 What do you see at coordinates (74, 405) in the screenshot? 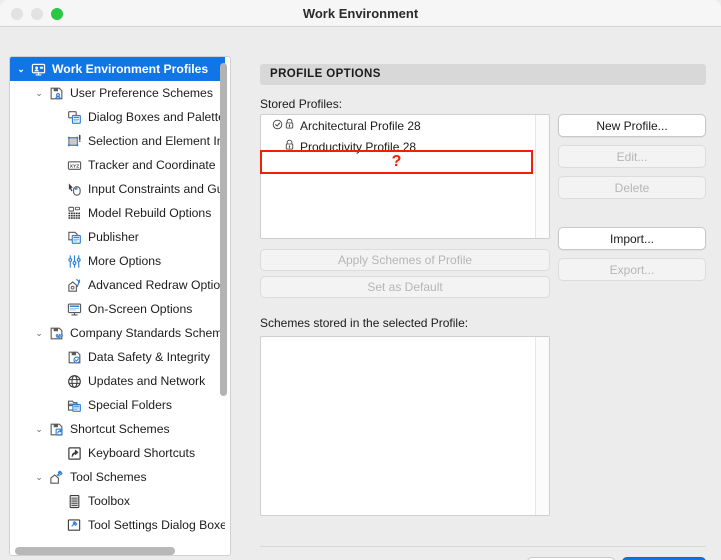
I see `special-folders-icon` at bounding box center [74, 405].